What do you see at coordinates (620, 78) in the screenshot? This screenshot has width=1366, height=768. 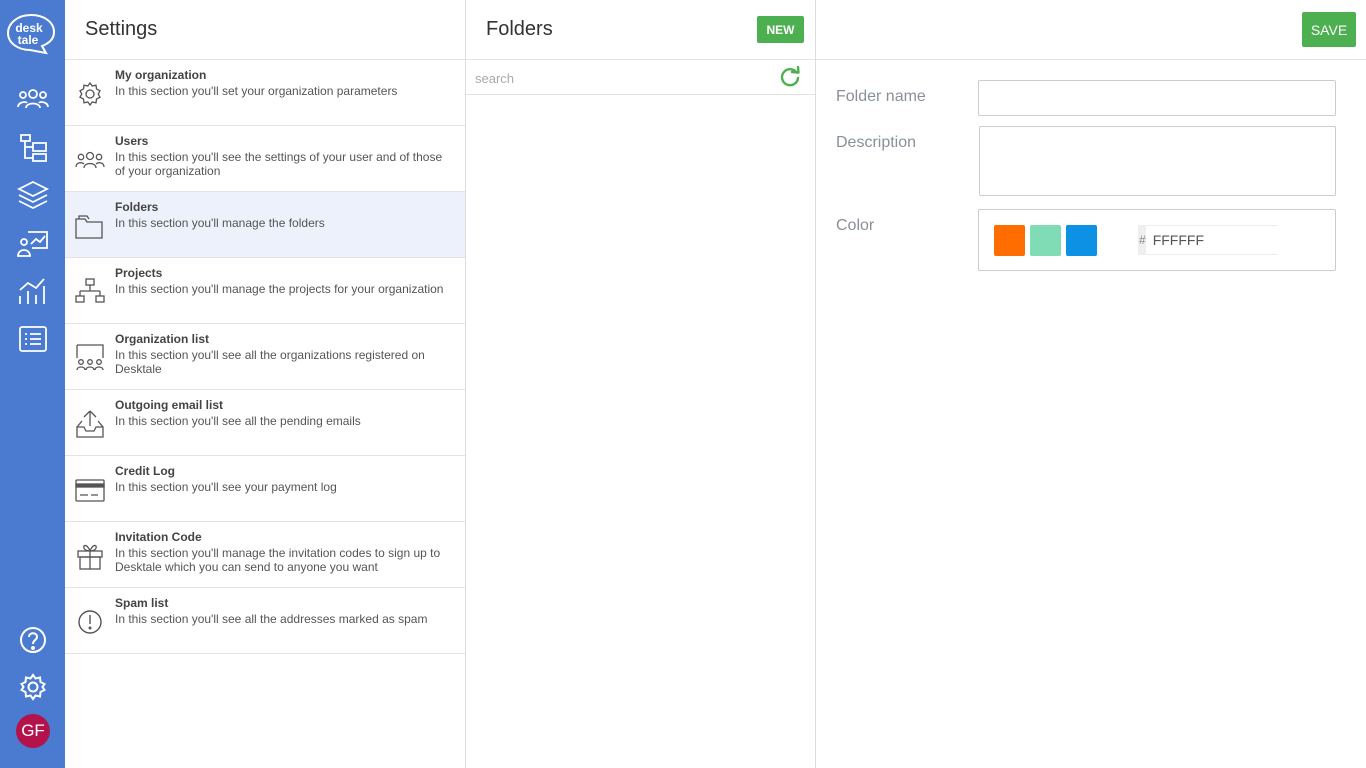 I see `folder-search-input` at bounding box center [620, 78].